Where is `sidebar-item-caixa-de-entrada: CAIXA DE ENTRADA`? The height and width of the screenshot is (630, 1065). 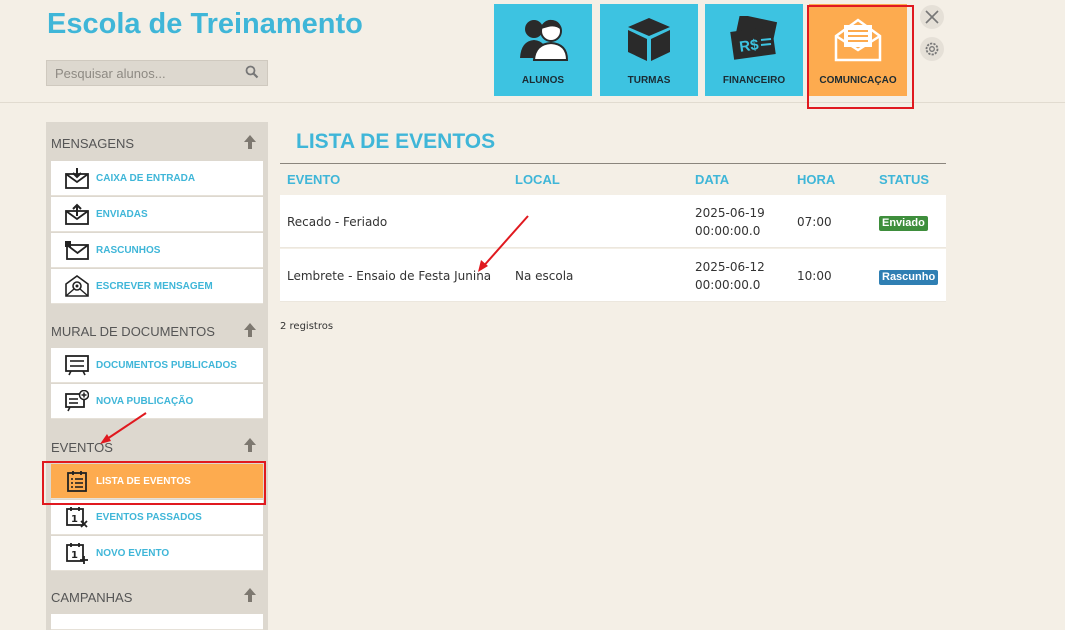 sidebar-item-caixa-de-entrada: CAIXA DE ENTRADA is located at coordinates (157, 178).